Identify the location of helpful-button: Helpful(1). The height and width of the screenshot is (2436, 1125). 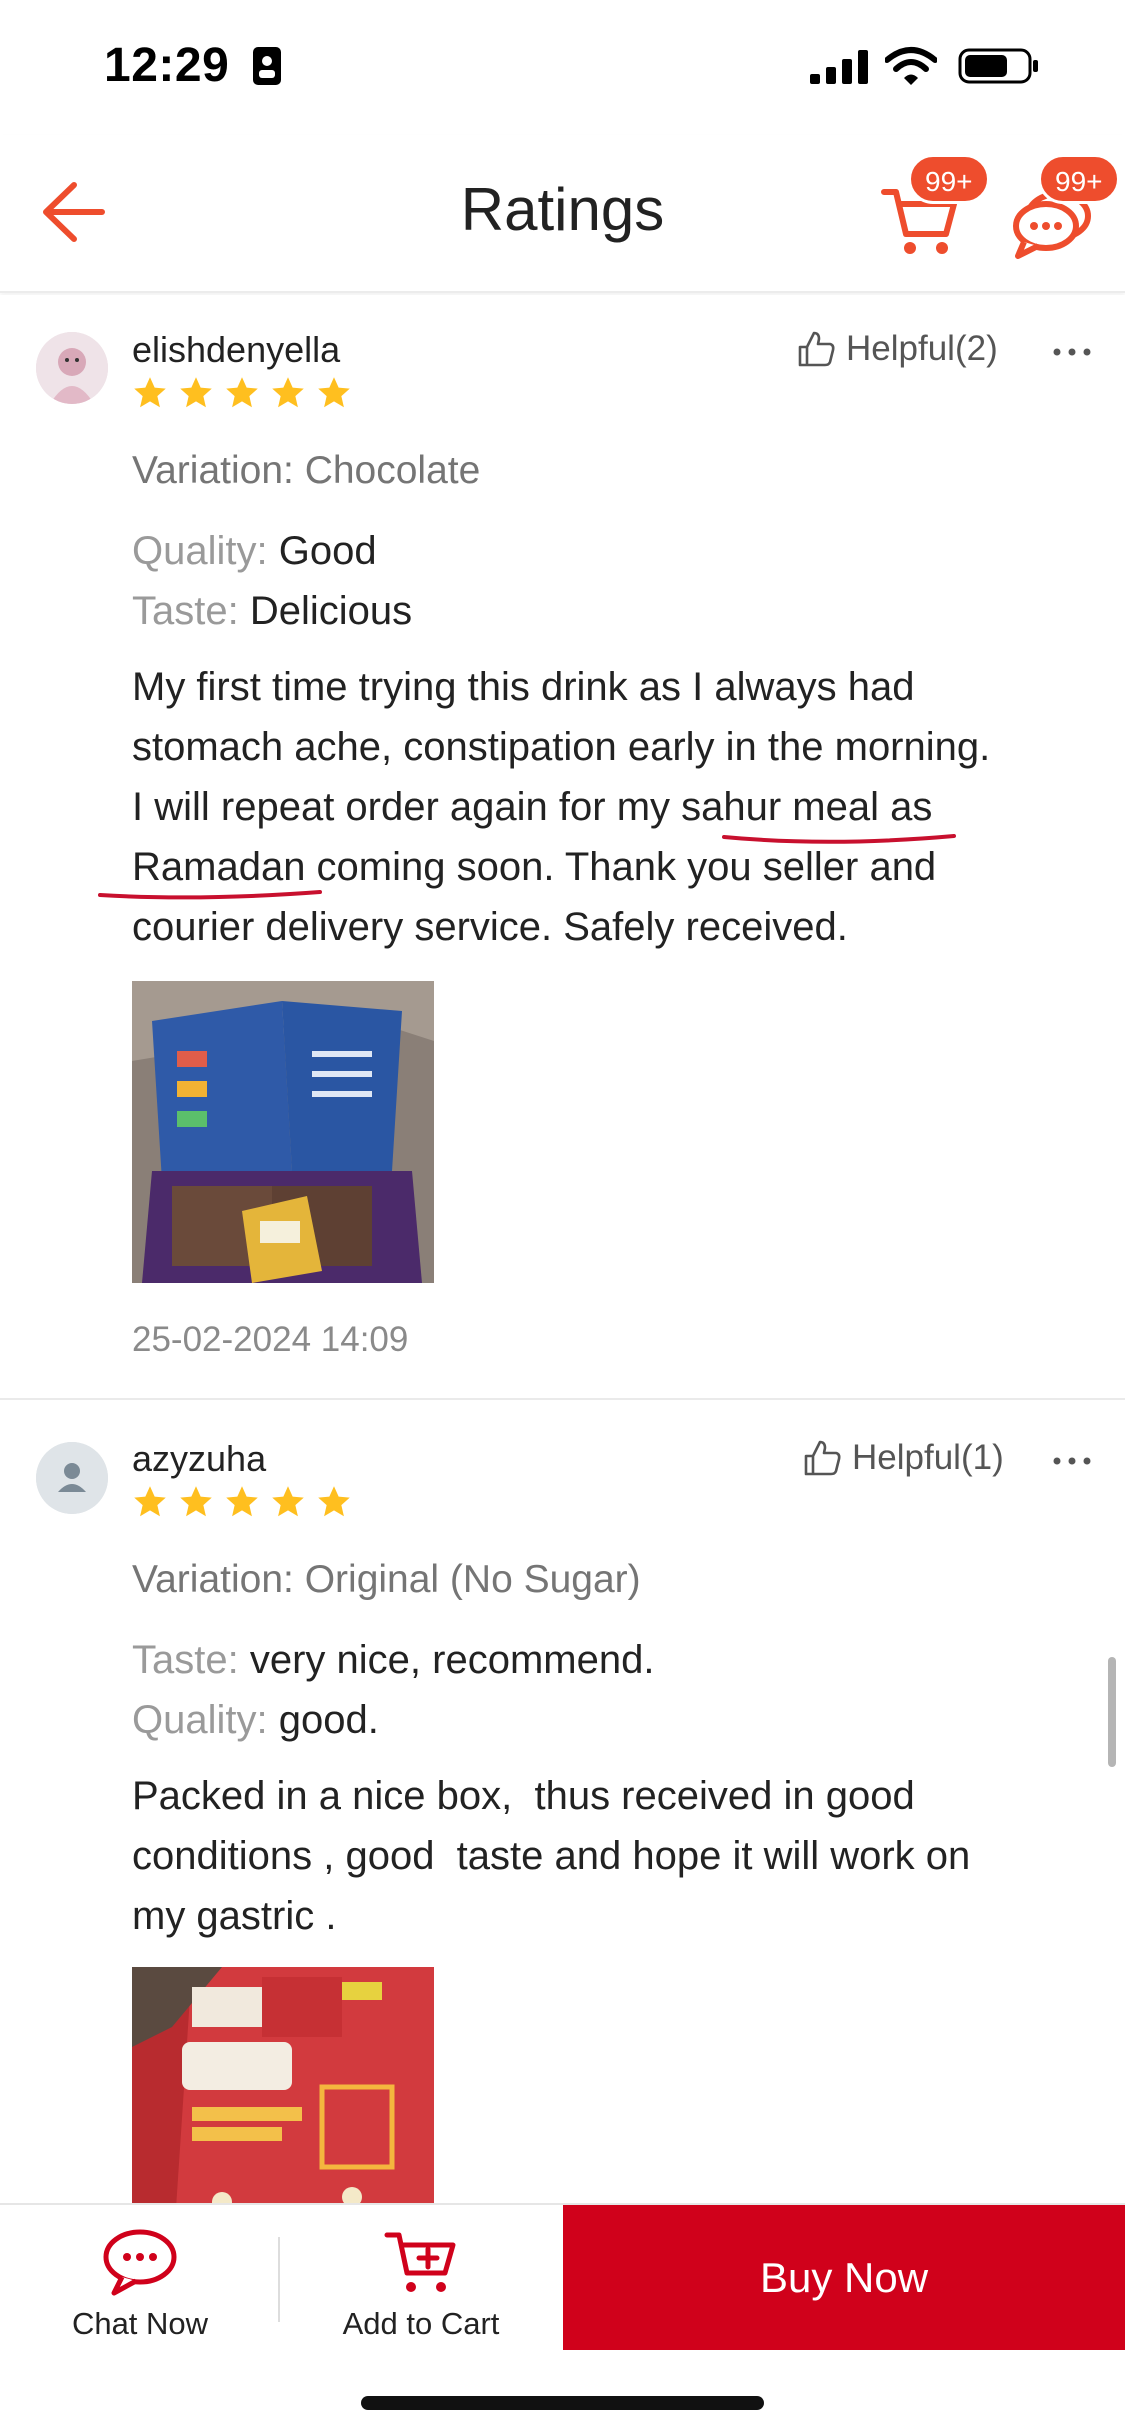
(903, 1458).